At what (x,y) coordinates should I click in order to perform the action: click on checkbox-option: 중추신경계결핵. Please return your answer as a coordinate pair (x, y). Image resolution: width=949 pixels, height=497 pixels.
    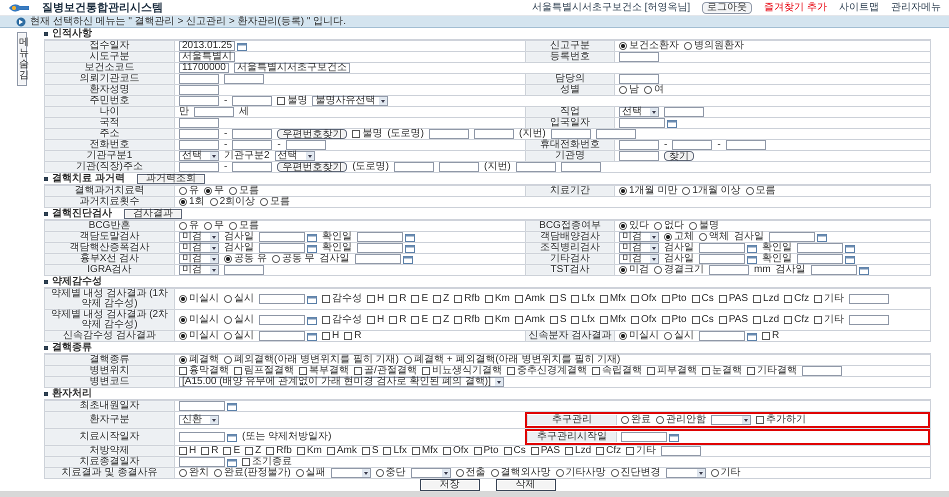
    Looking at the image, I should click on (546, 371).